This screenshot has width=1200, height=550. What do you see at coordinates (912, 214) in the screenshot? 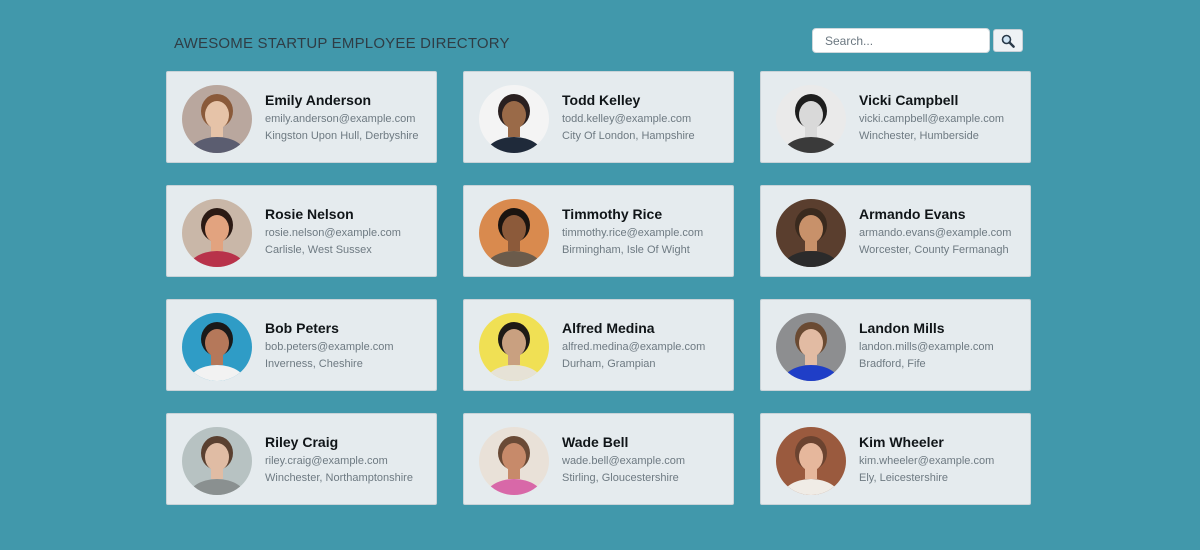
I see `employee-name: Armando Evans` at bounding box center [912, 214].